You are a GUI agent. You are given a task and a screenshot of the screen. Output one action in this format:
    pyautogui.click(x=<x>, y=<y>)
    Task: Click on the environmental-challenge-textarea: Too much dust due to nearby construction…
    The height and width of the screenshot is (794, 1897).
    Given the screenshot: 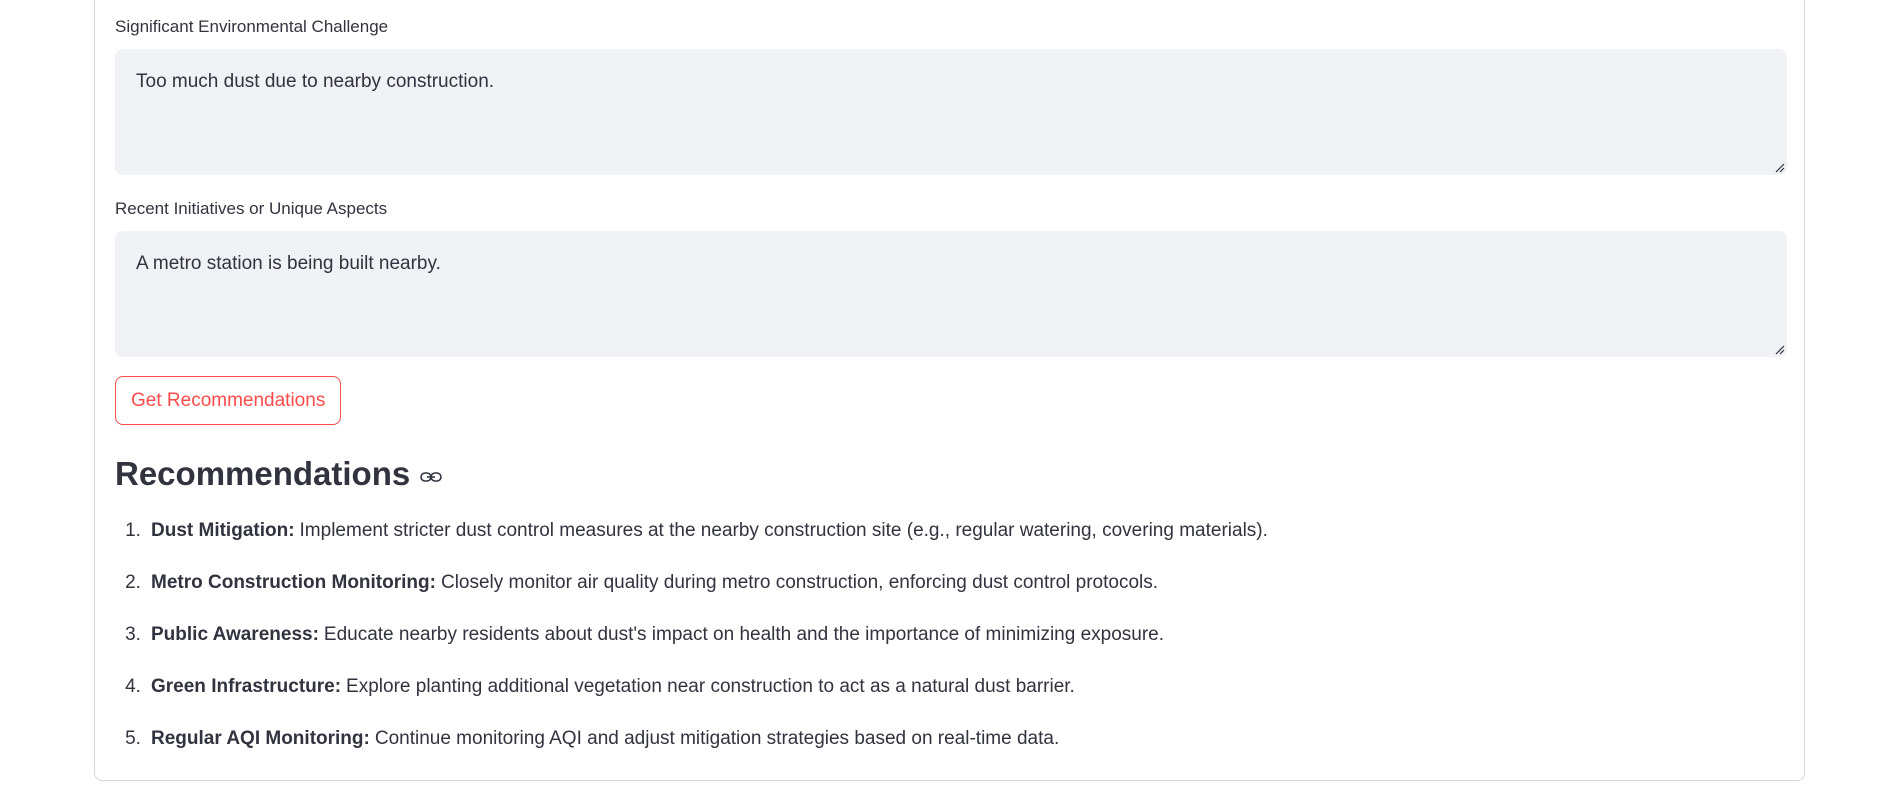 What is the action you would take?
    pyautogui.click(x=951, y=112)
    